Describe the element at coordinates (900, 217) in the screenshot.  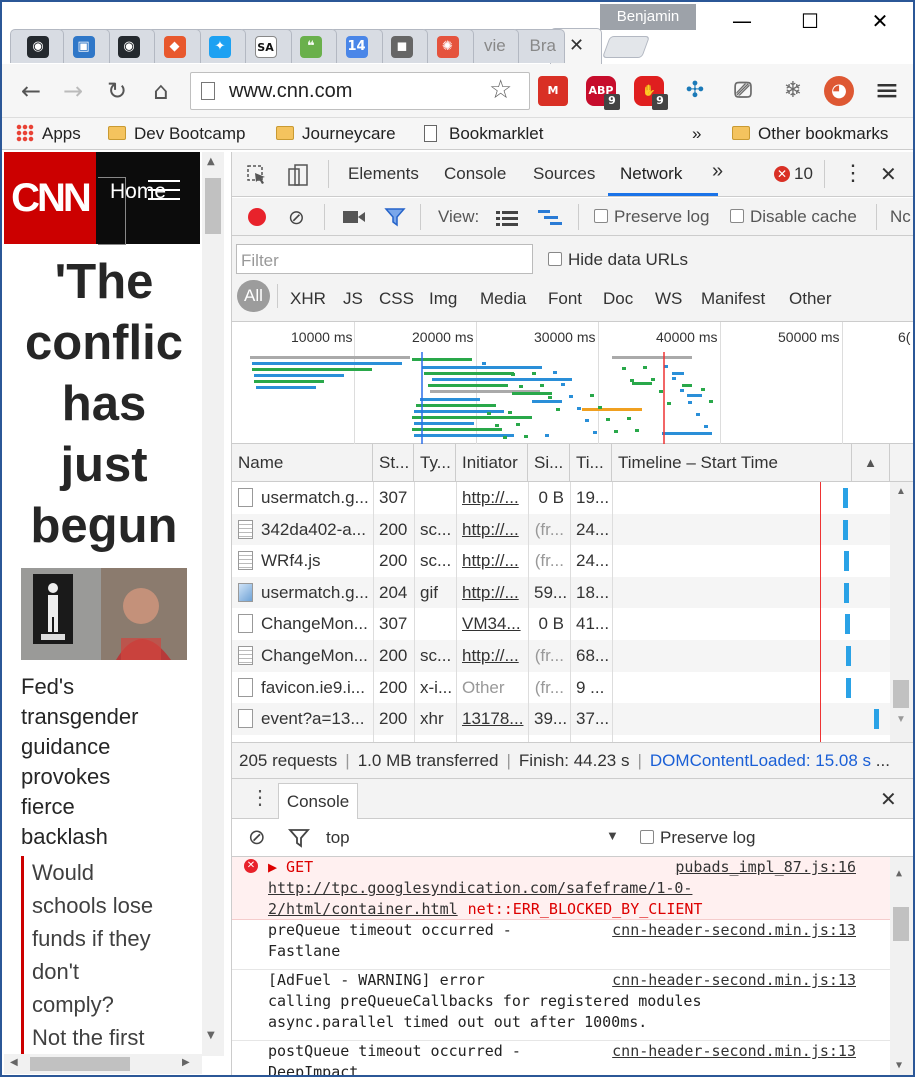
I see `throttling-dropdown: Nc` at that location.